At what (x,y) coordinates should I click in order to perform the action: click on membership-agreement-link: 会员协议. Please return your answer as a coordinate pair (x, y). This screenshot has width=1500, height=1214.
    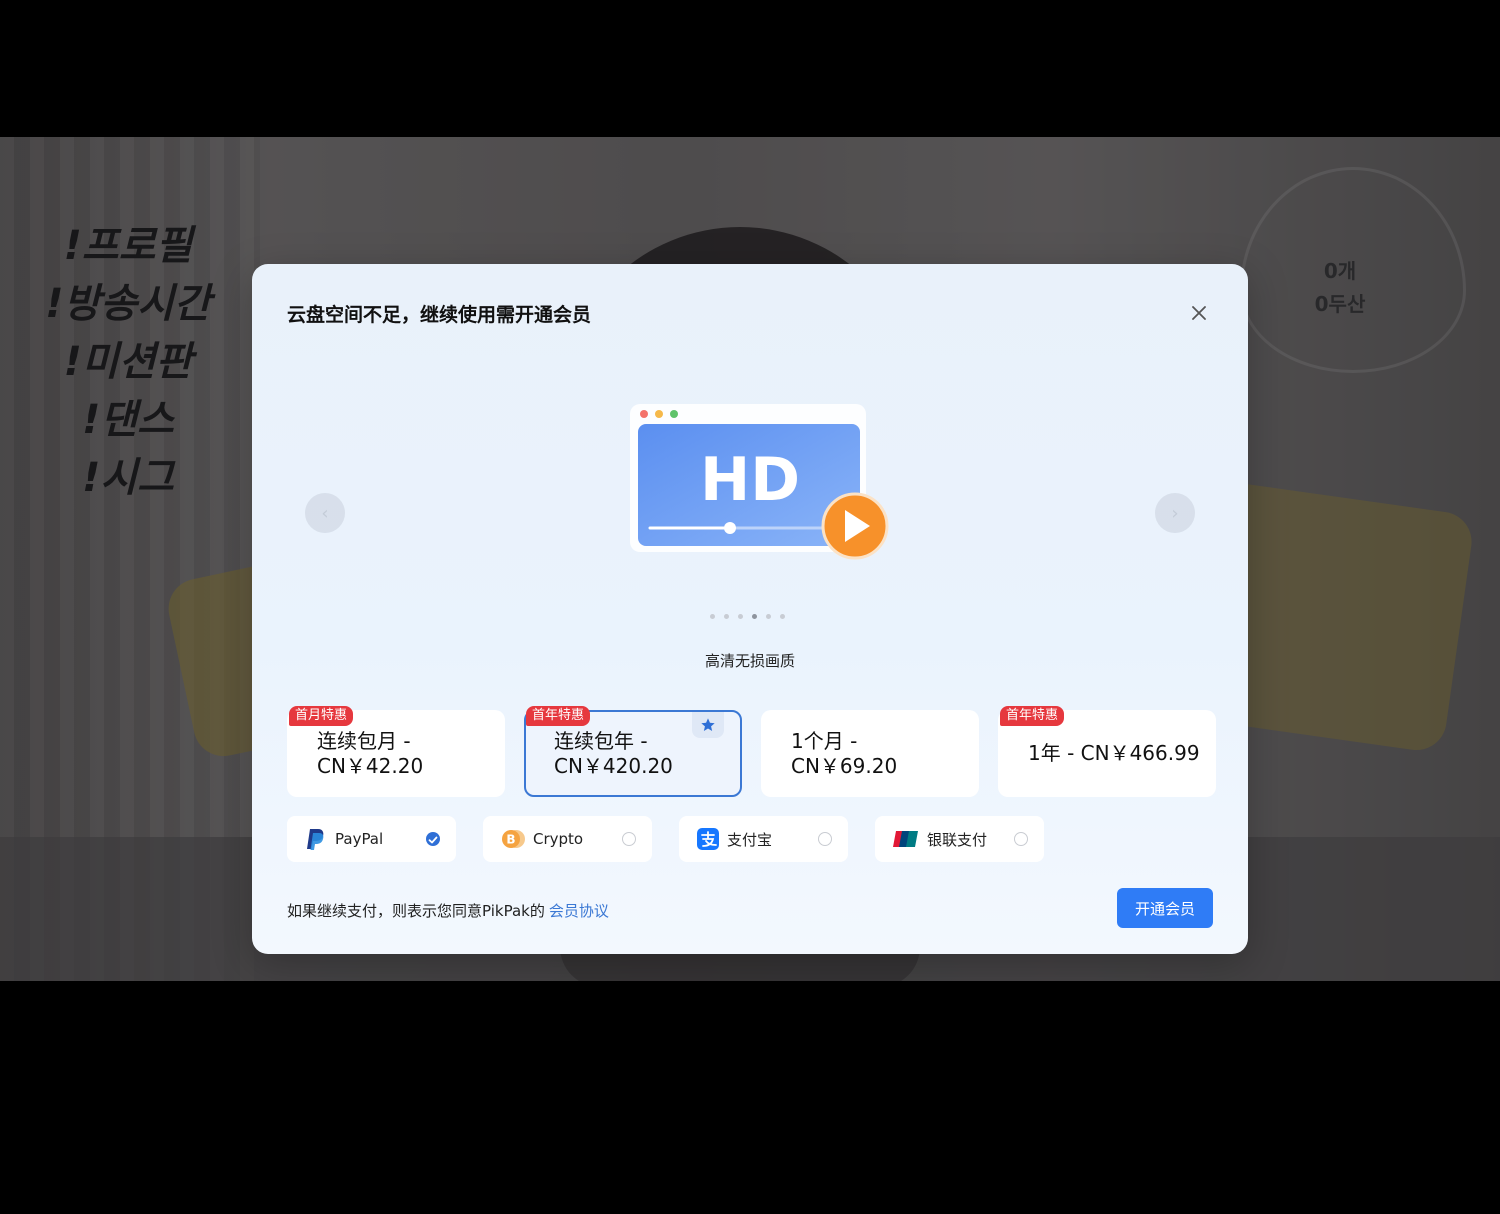
    Looking at the image, I should click on (579, 911).